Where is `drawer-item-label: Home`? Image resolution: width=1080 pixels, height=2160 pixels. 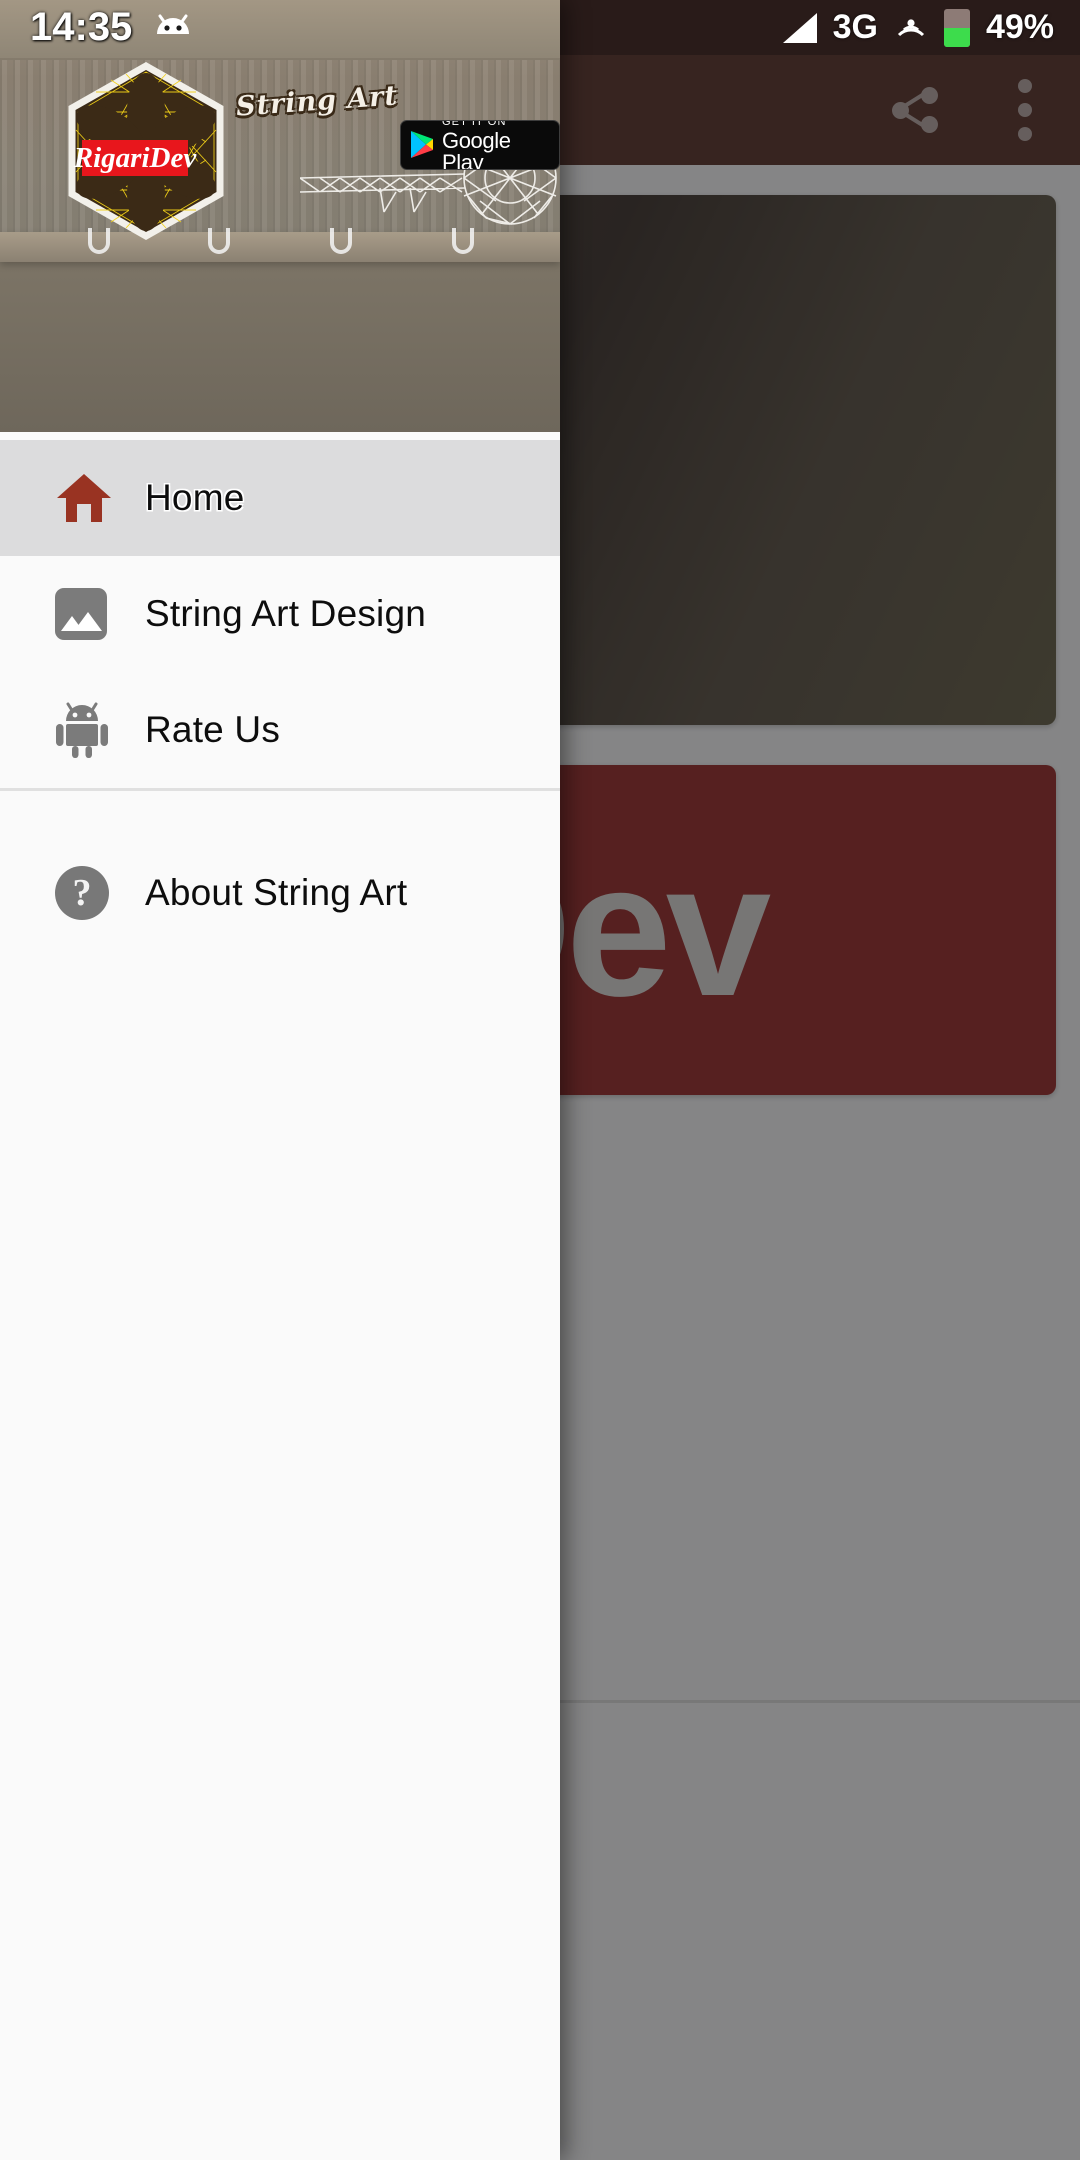 drawer-item-label: Home is located at coordinates (195, 497).